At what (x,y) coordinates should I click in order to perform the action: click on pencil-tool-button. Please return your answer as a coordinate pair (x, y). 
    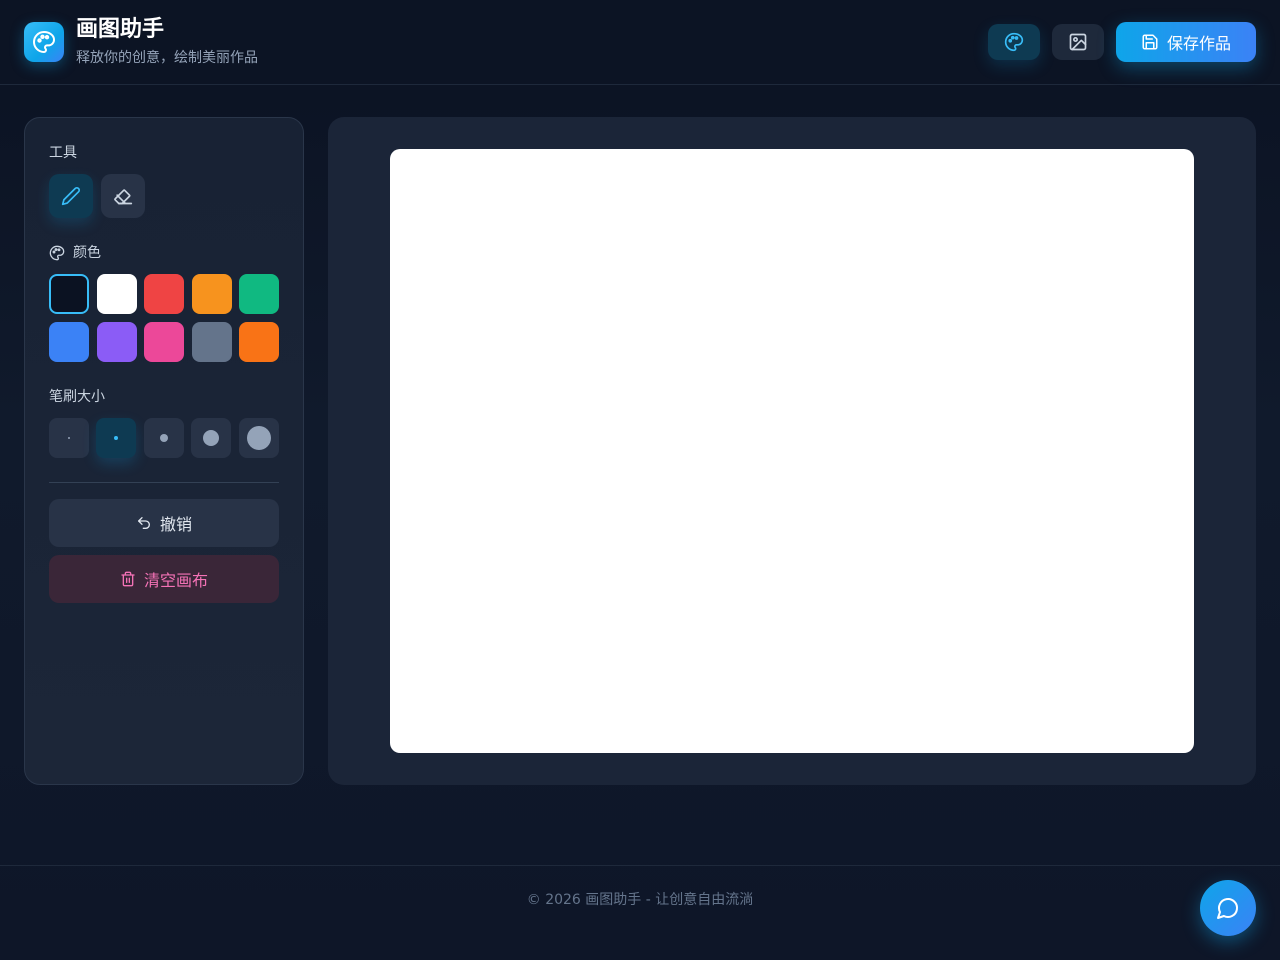
    Looking at the image, I should click on (71, 196).